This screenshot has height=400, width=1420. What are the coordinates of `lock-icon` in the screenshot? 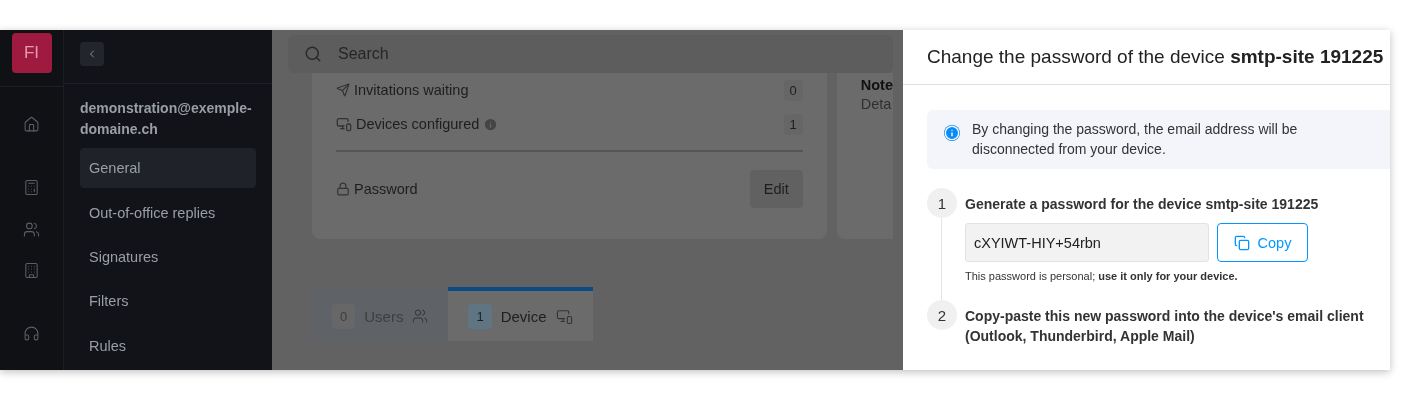 It's located at (343, 189).